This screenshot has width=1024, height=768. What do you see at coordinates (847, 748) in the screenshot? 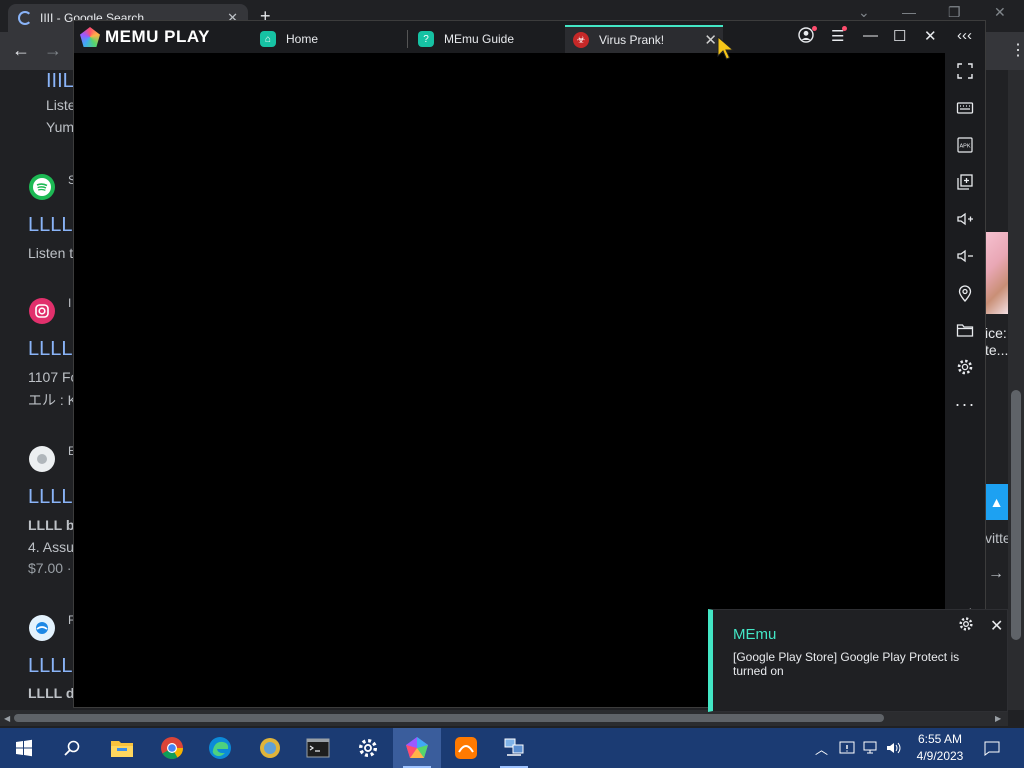
I see `tray-security-icon` at bounding box center [847, 748].